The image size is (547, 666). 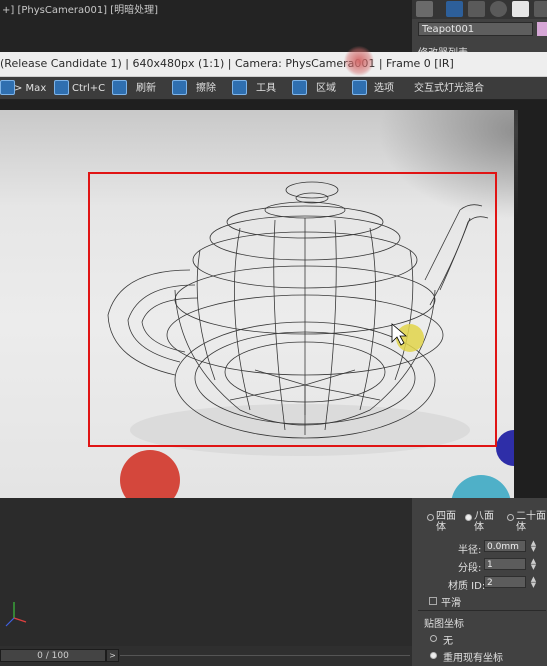 What do you see at coordinates (326, 88) in the screenshot?
I see `region-button: 区域` at bounding box center [326, 88].